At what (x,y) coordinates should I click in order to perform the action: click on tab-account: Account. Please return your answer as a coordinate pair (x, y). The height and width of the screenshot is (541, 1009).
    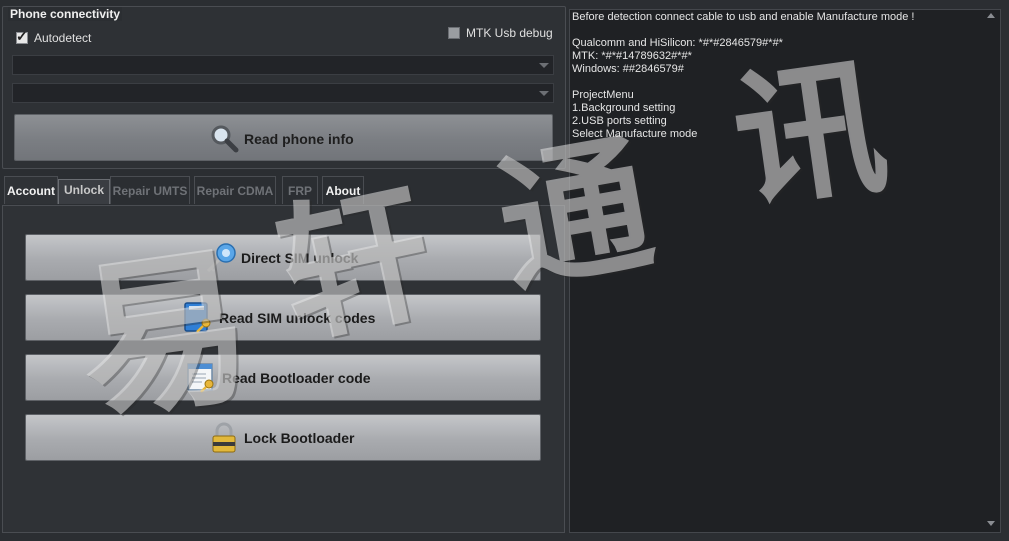
    Looking at the image, I should click on (31, 190).